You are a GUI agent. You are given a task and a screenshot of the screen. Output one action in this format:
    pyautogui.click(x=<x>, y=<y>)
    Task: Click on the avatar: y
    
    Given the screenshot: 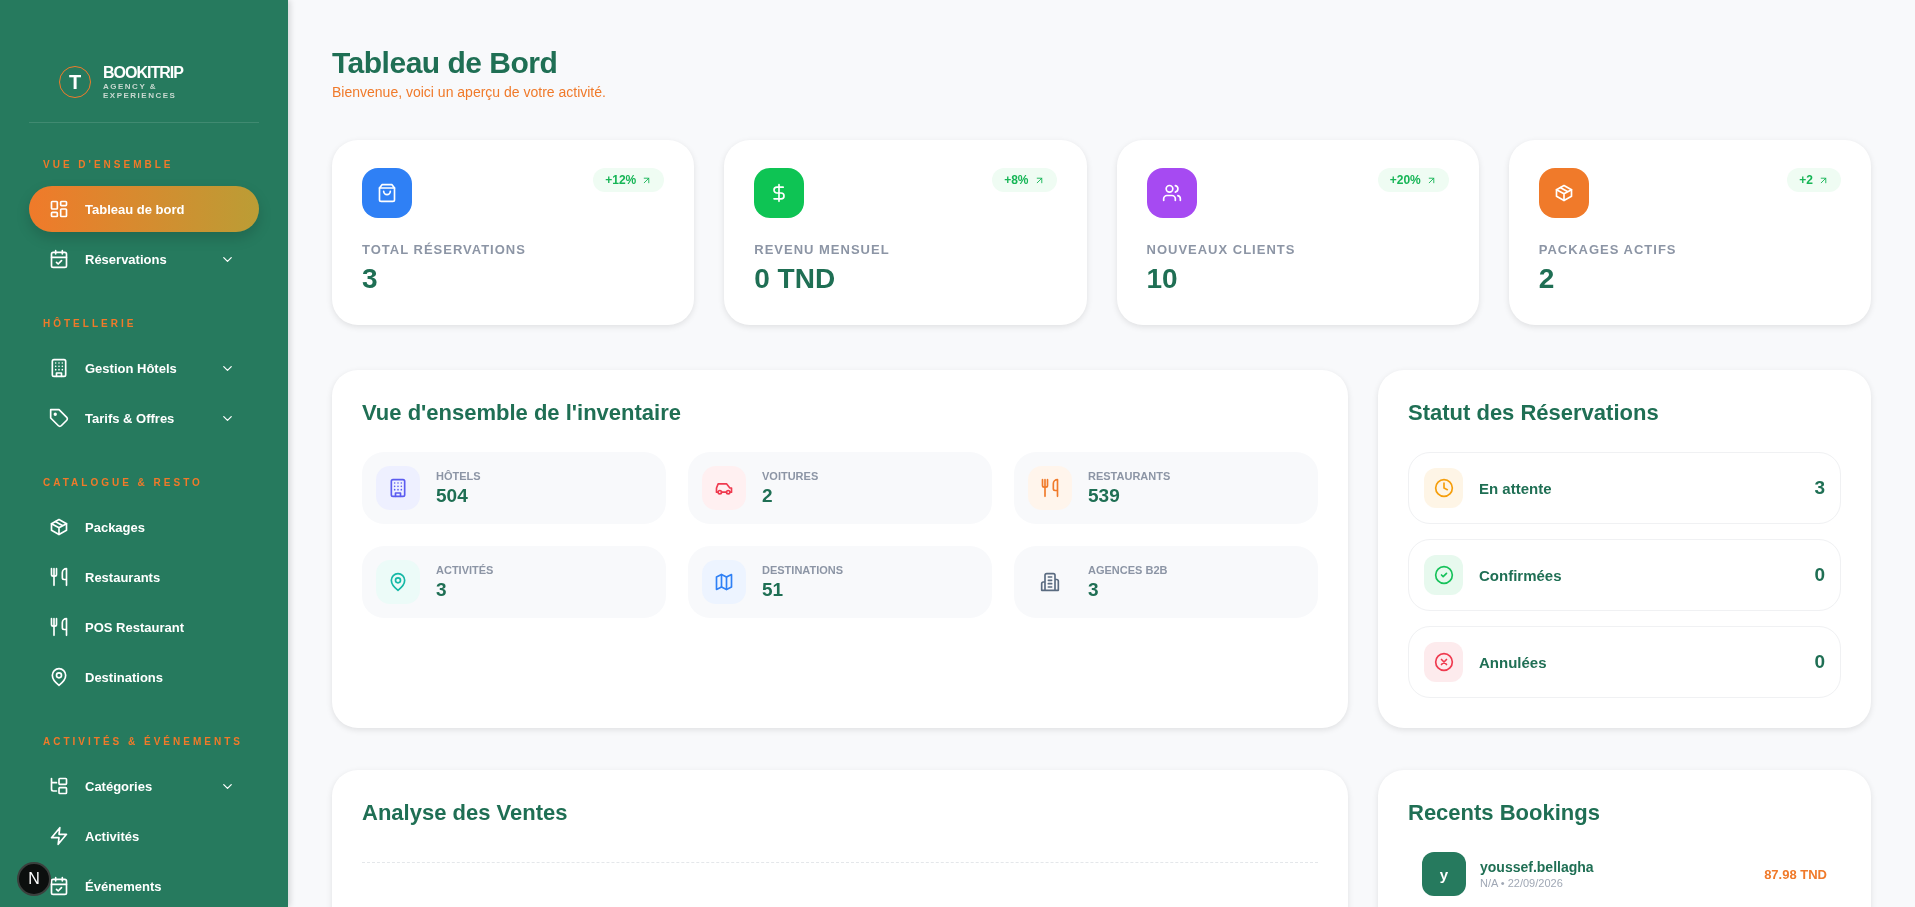 What is the action you would take?
    pyautogui.click(x=1444, y=874)
    